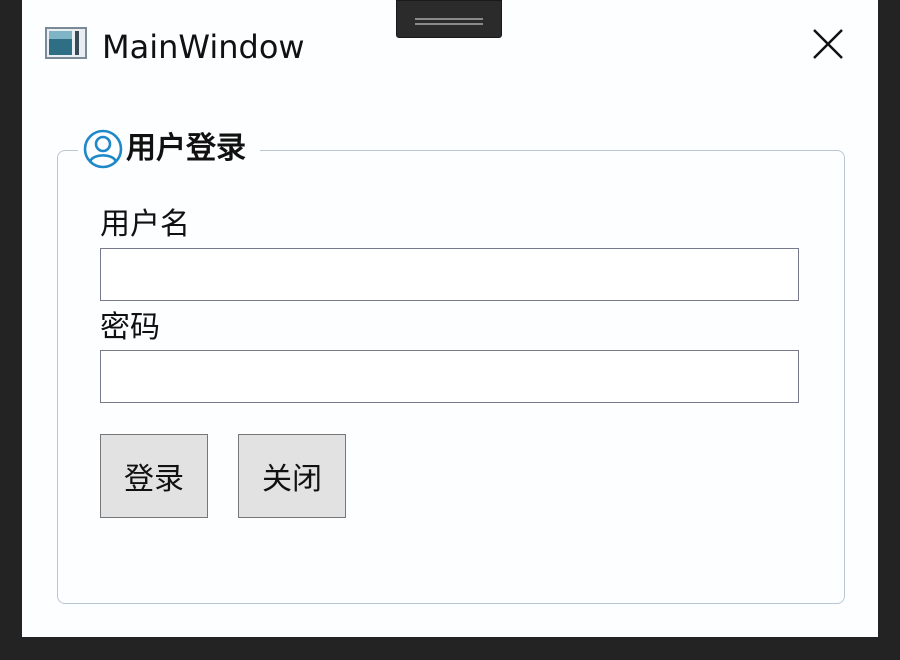  I want to click on login-group-title: 用户登录, so click(186, 148).